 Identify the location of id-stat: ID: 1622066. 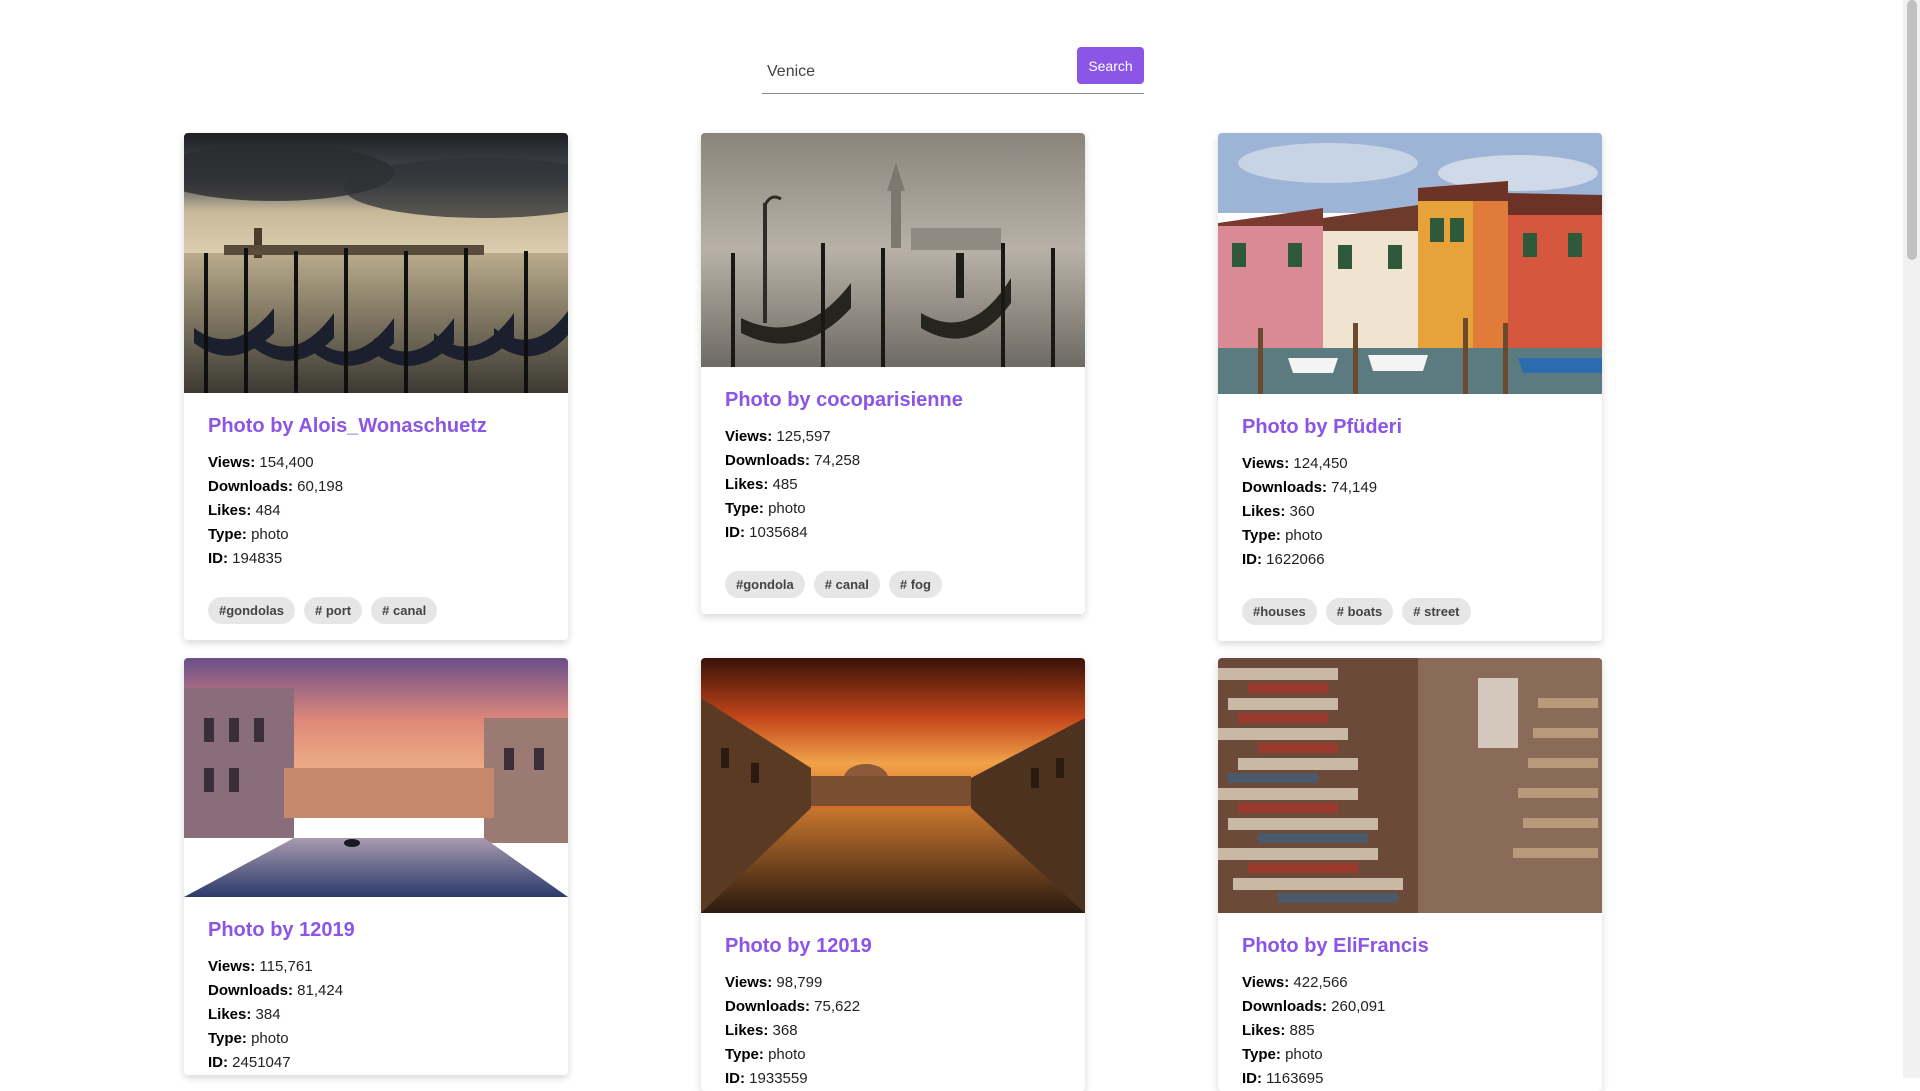
(1283, 559).